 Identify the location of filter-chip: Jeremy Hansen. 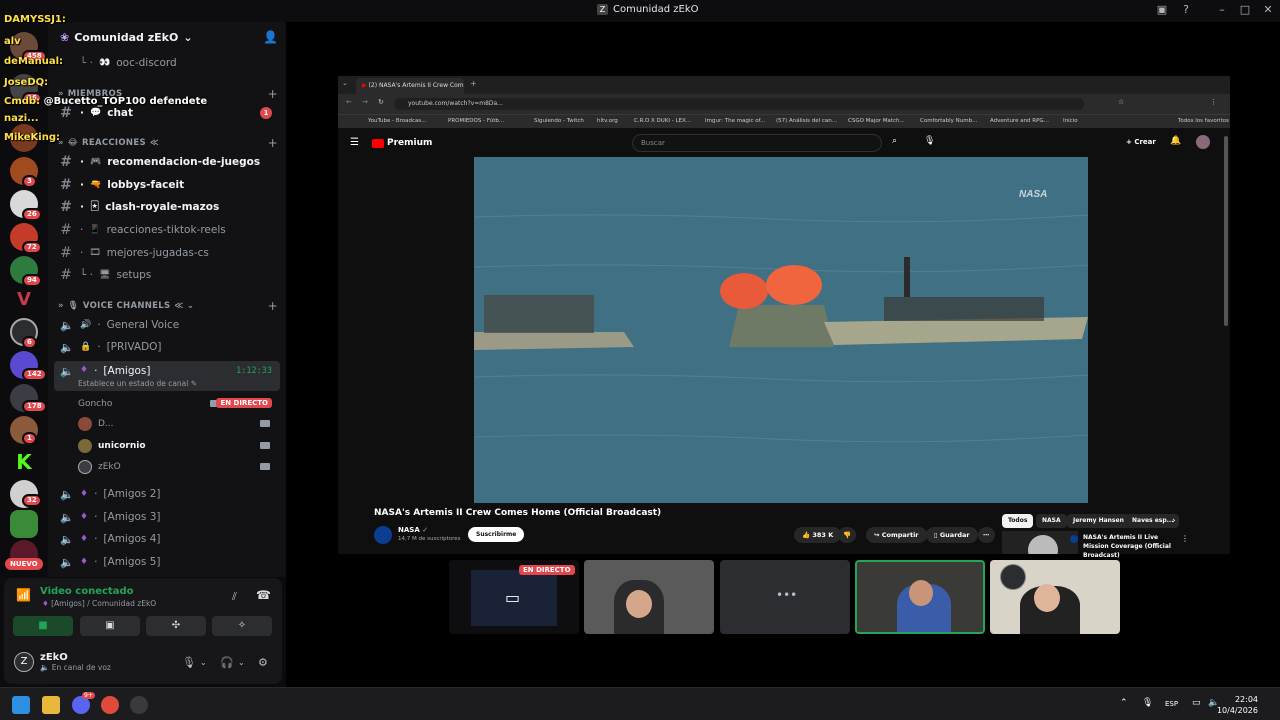
(1098, 521).